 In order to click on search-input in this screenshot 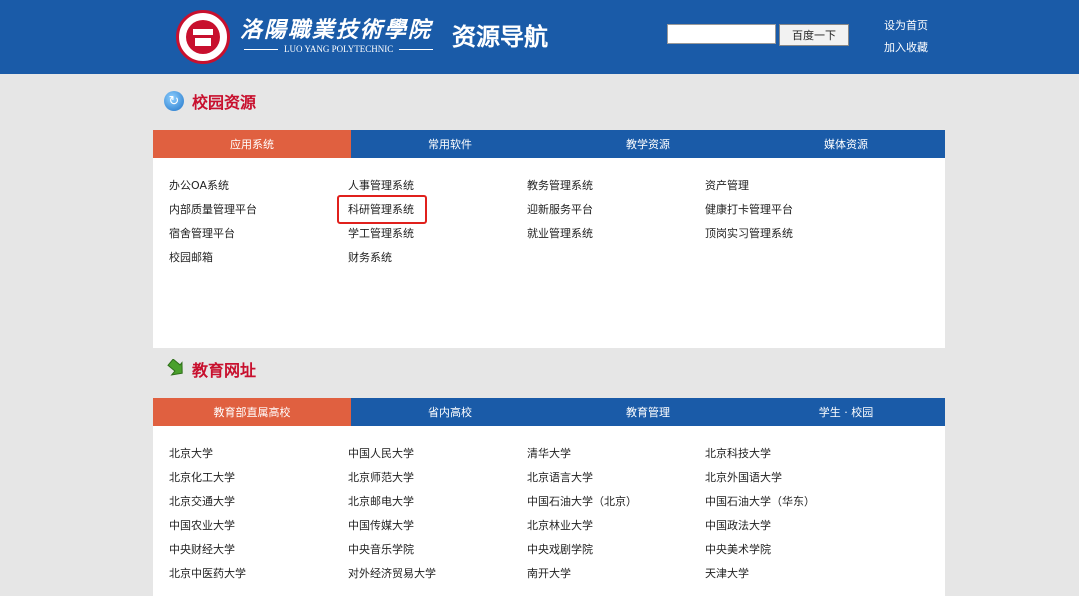, I will do `click(721, 34)`.